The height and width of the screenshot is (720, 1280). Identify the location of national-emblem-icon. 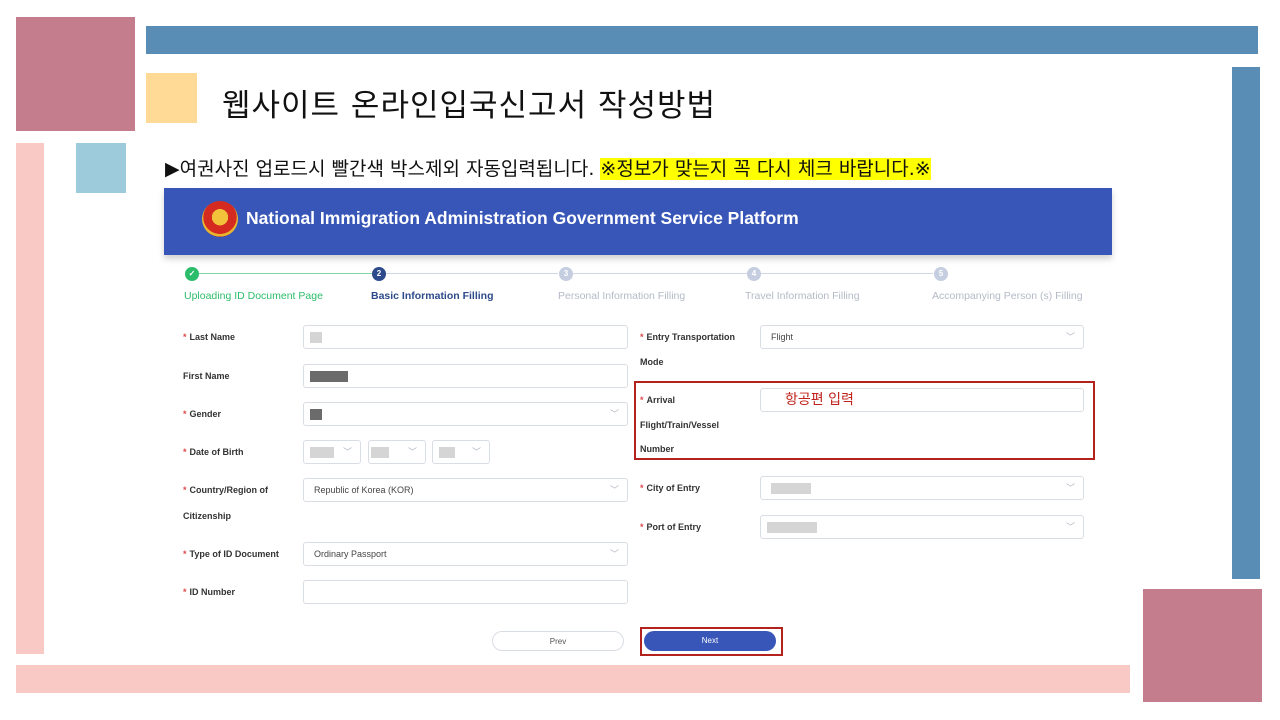
(220, 219).